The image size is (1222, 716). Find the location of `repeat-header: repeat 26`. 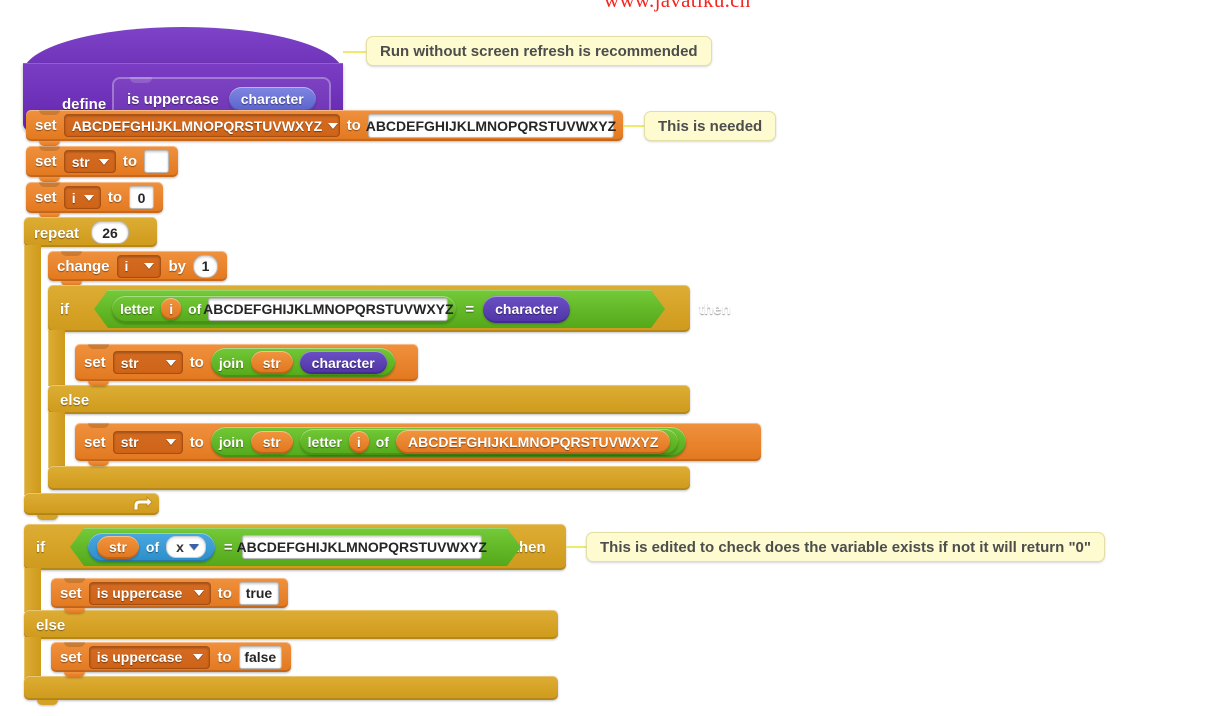

repeat-header: repeat 26 is located at coordinates (90, 232).